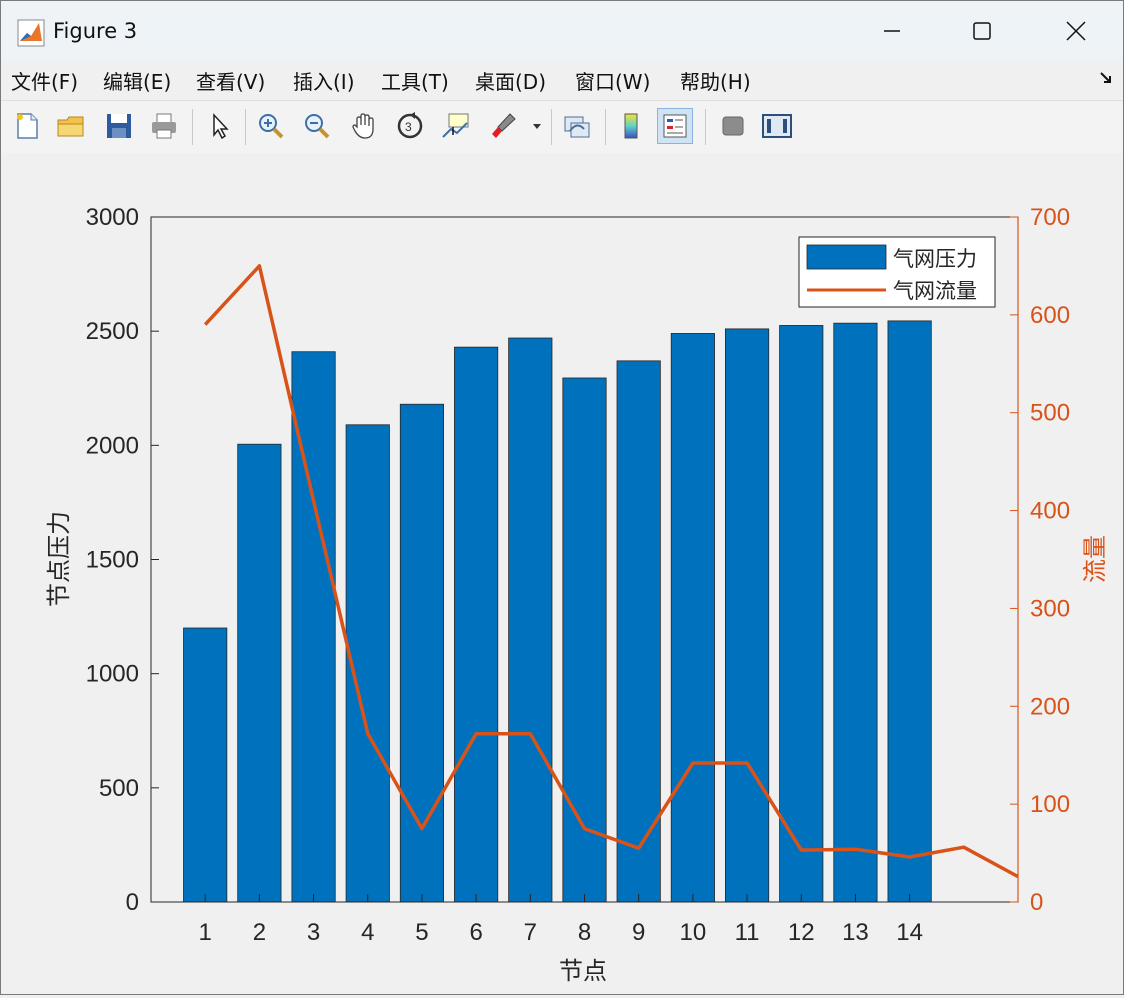 The height and width of the screenshot is (998, 1124). I want to click on right-y-tick-label: 100, so click(1050, 804).